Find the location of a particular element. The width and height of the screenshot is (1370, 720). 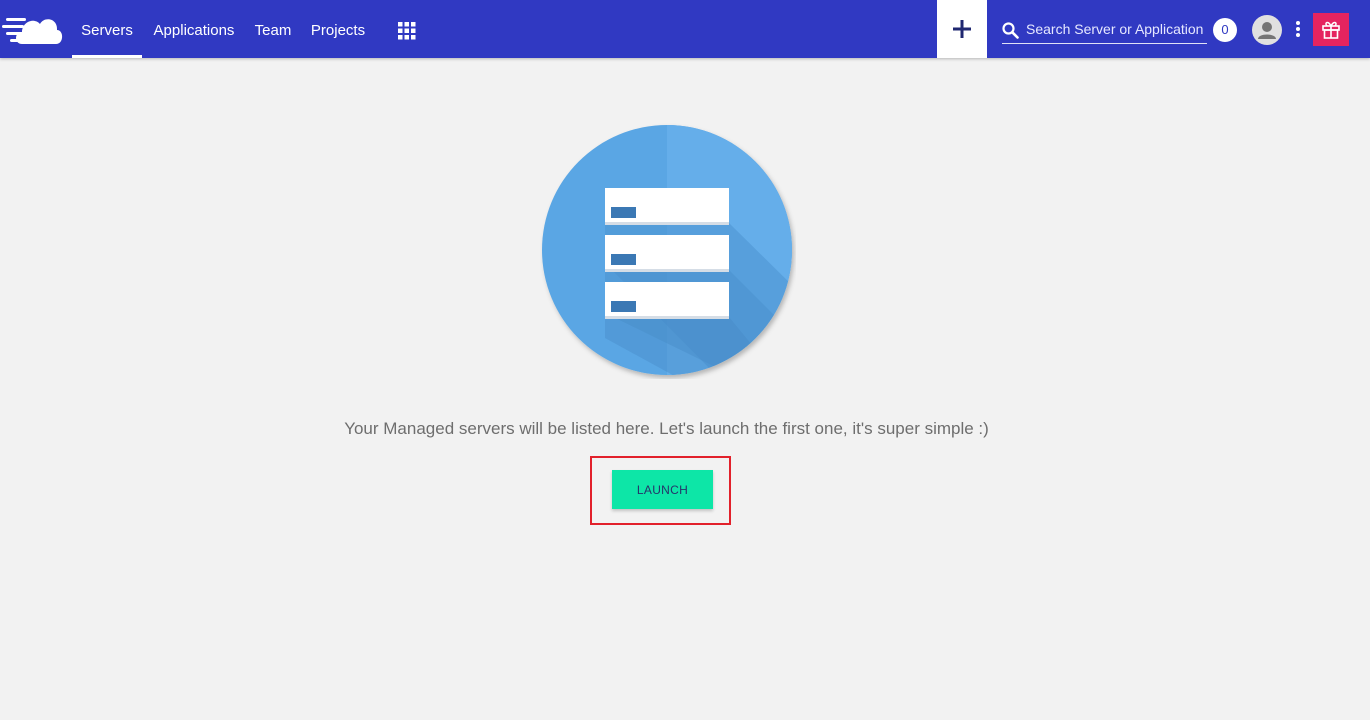

nav-servers: Servers is located at coordinates (107, 29).